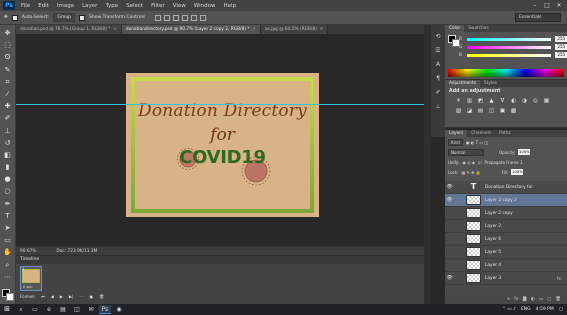 Image resolution: width=567 pixels, height=315 pixels. What do you see at coordinates (456, 133) in the screenshot?
I see `tab-layers: Layers` at bounding box center [456, 133].